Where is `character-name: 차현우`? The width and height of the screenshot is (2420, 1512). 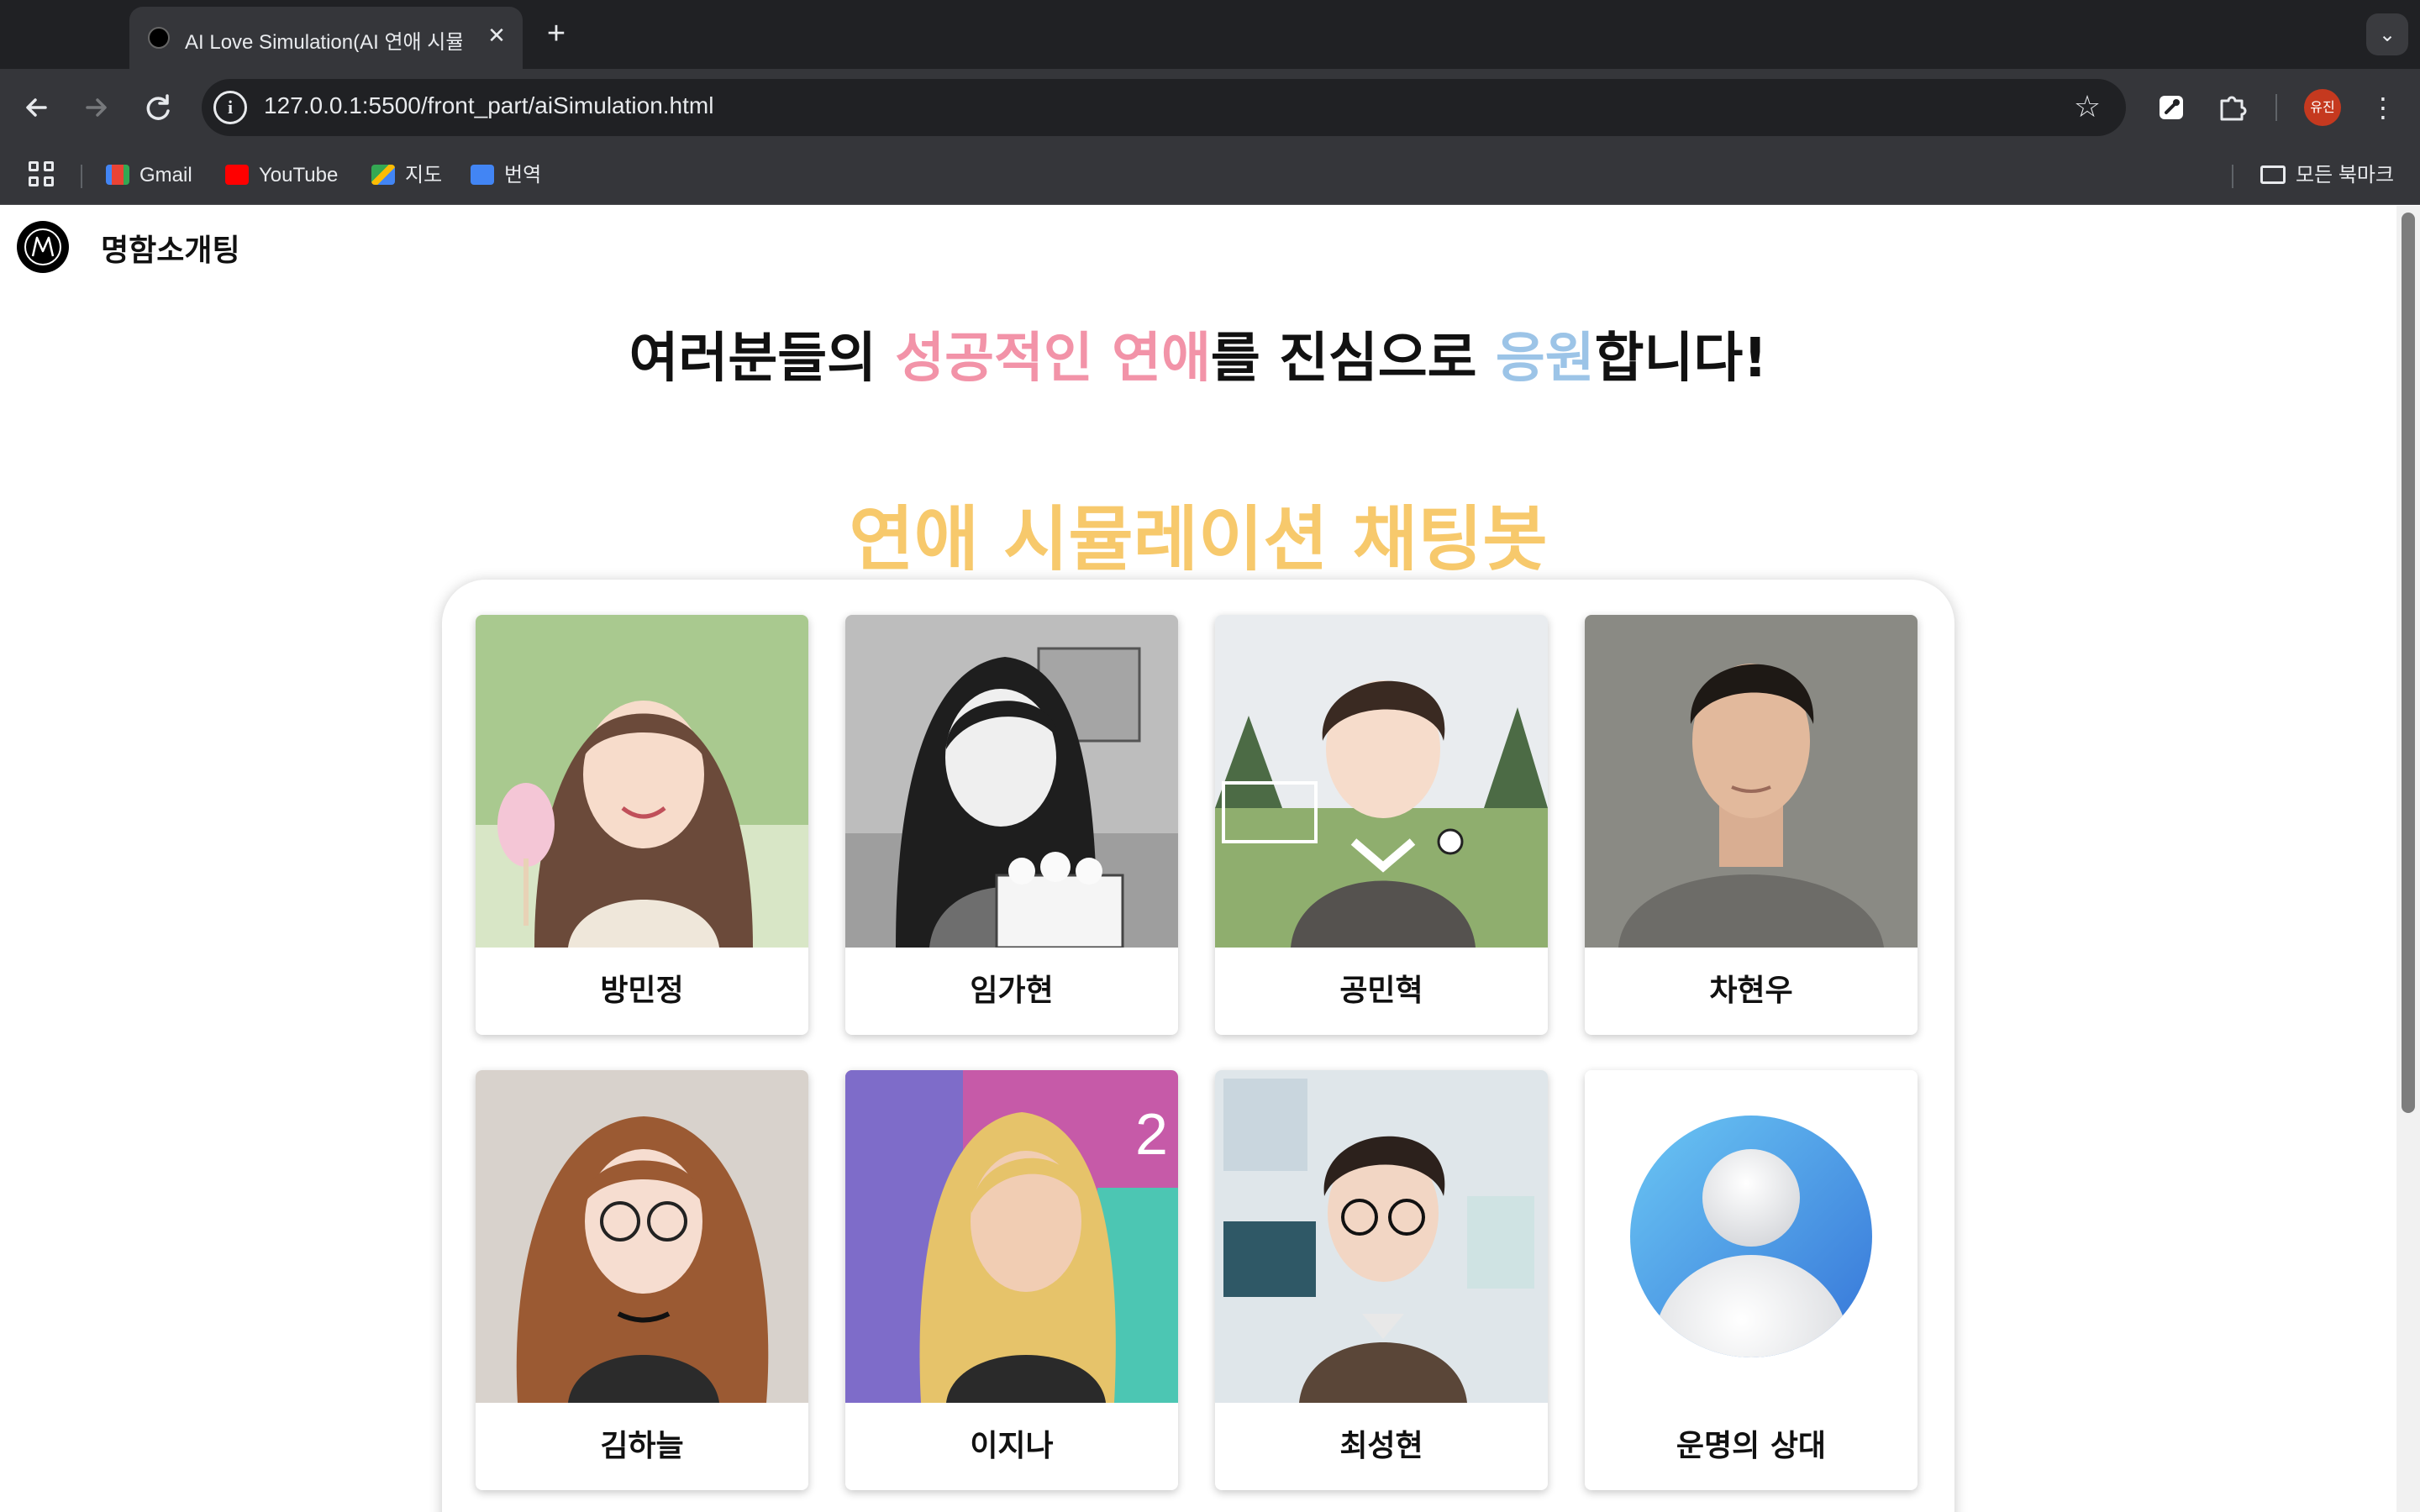
character-name: 차현우 is located at coordinates (1751, 991).